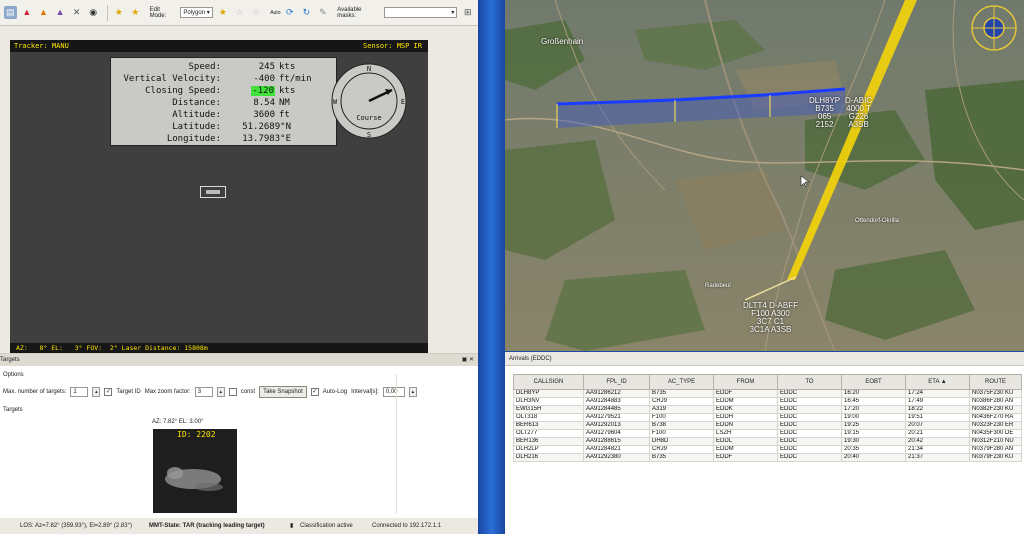 This screenshot has height=534, width=1024. I want to click on tools-icon: ✕, so click(76, 12).